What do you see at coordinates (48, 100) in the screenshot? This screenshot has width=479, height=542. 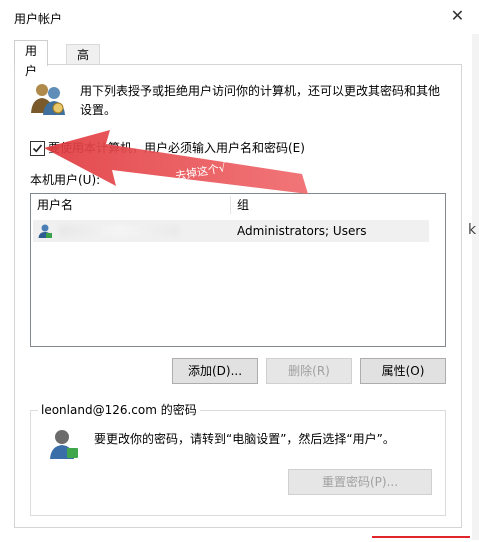 I see `users-group-icon` at bounding box center [48, 100].